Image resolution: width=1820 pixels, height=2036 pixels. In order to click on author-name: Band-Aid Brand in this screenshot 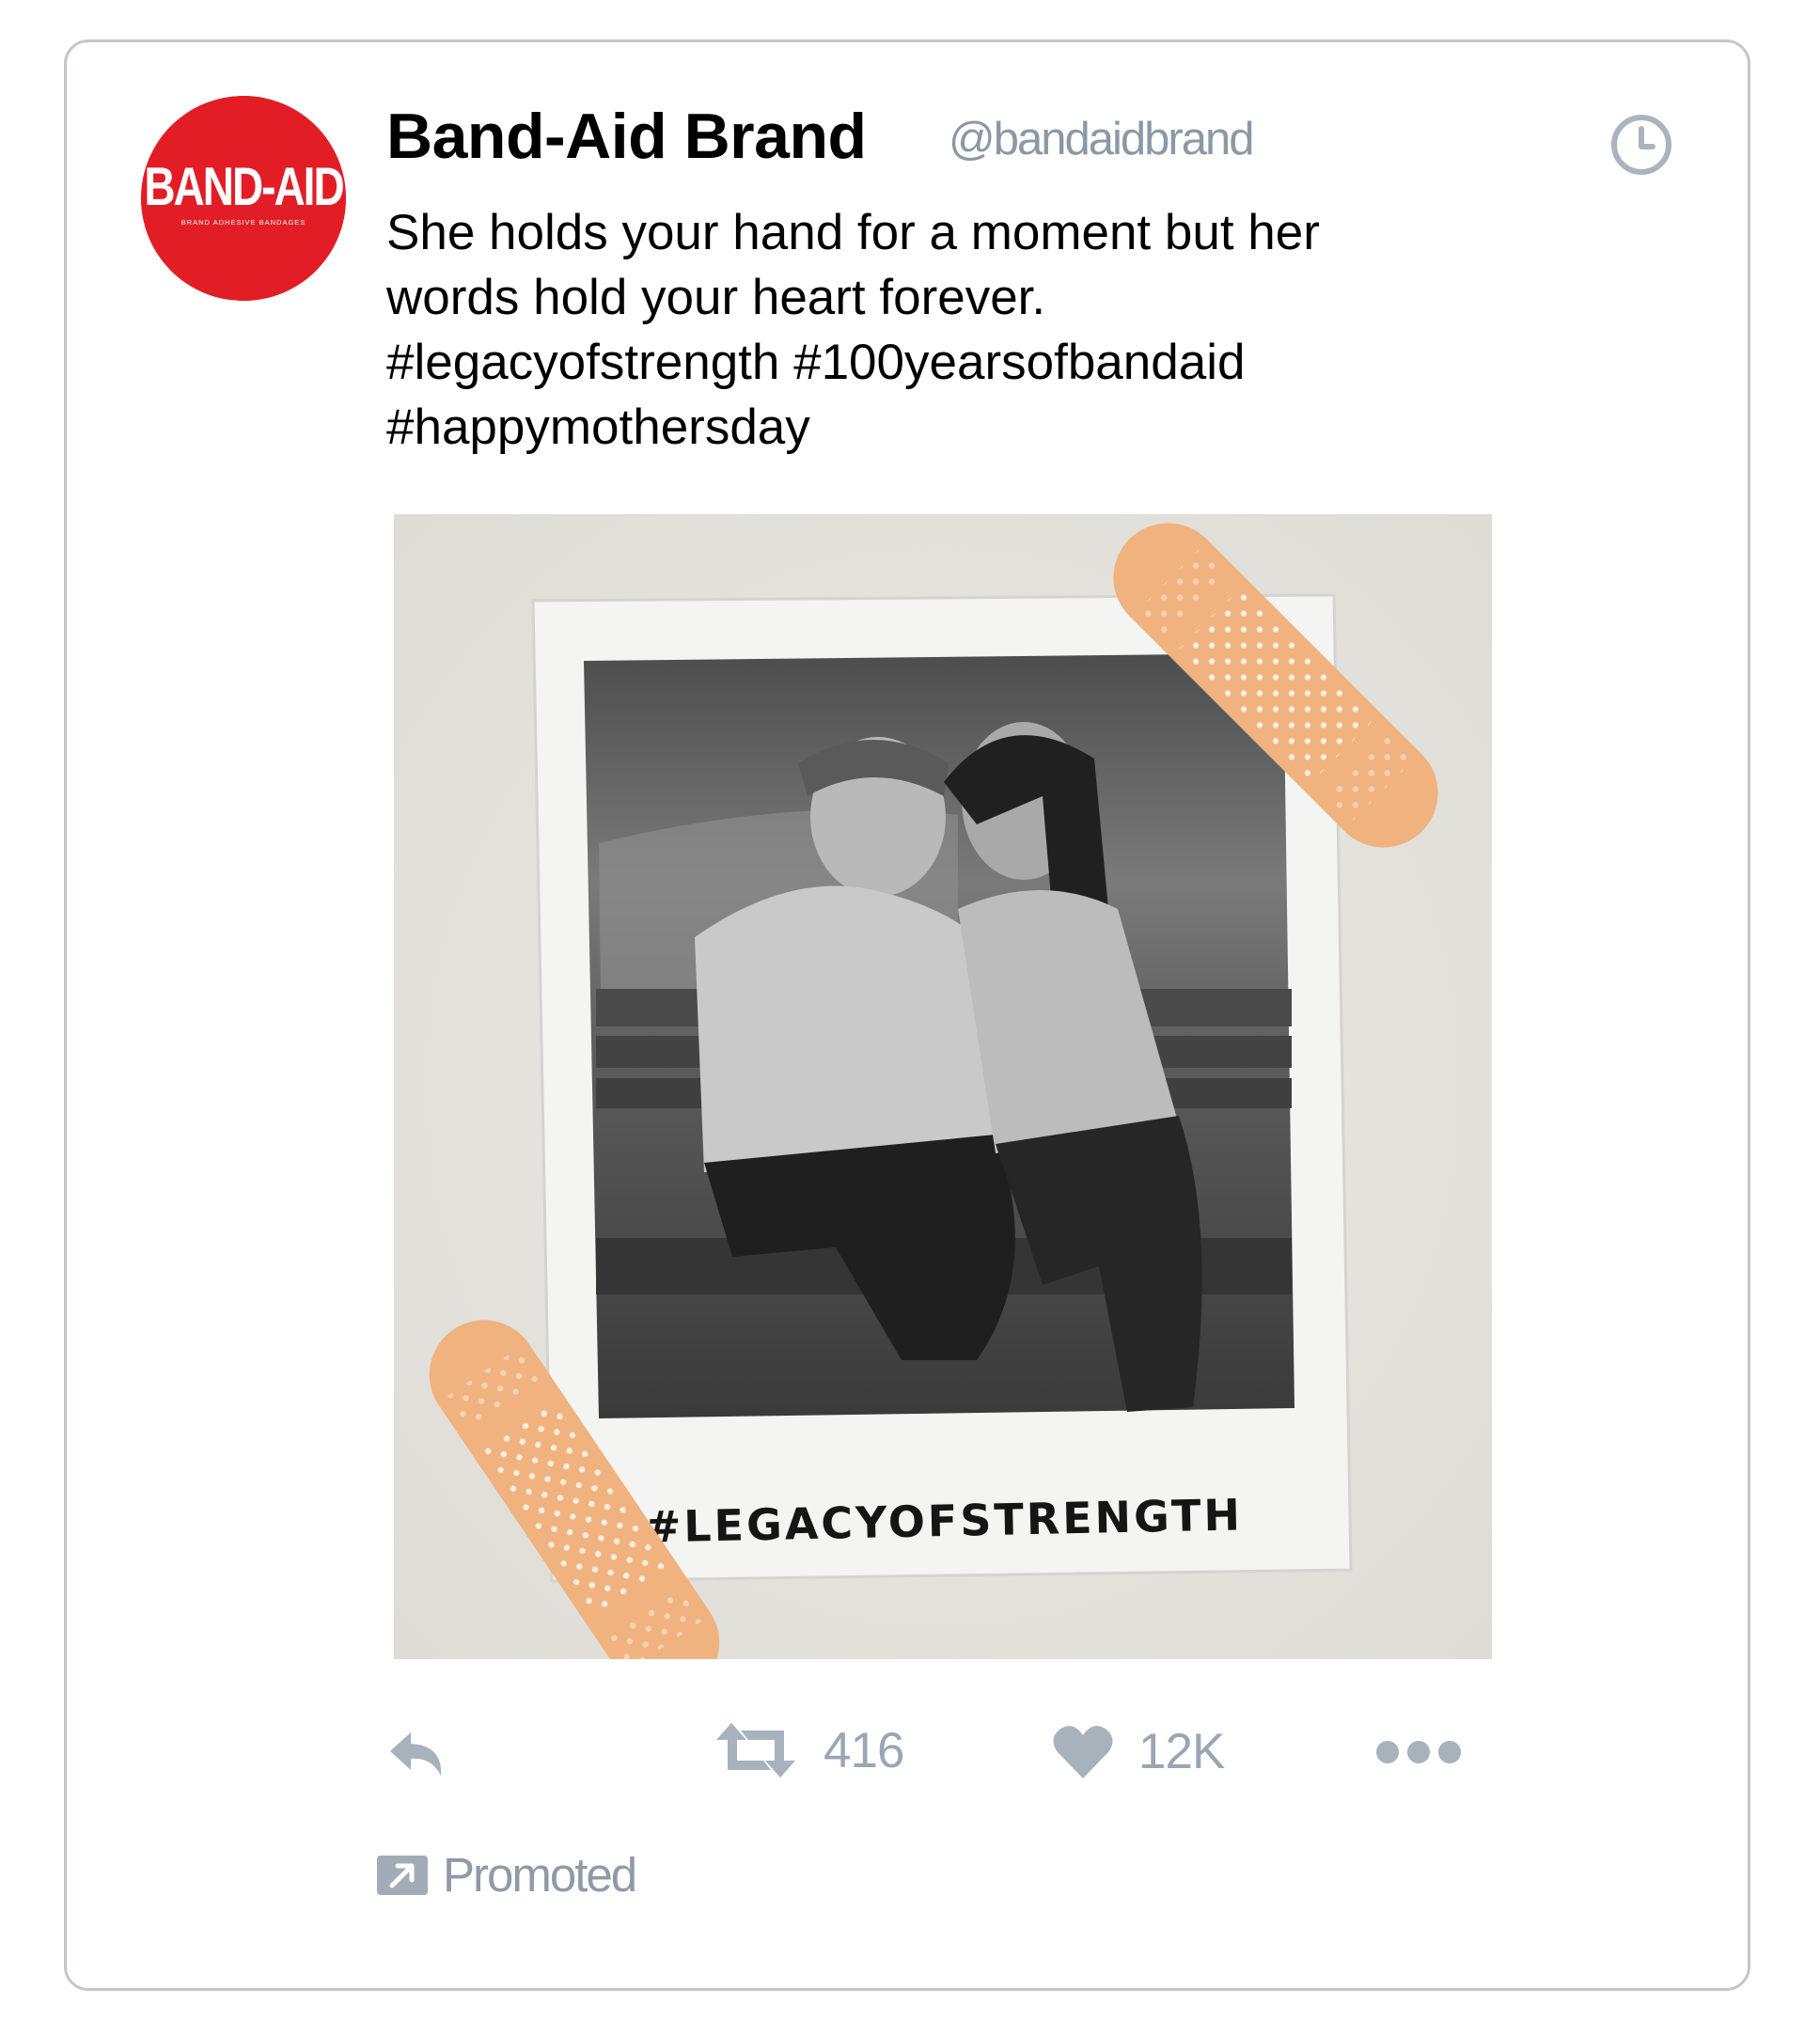, I will do `click(626, 137)`.